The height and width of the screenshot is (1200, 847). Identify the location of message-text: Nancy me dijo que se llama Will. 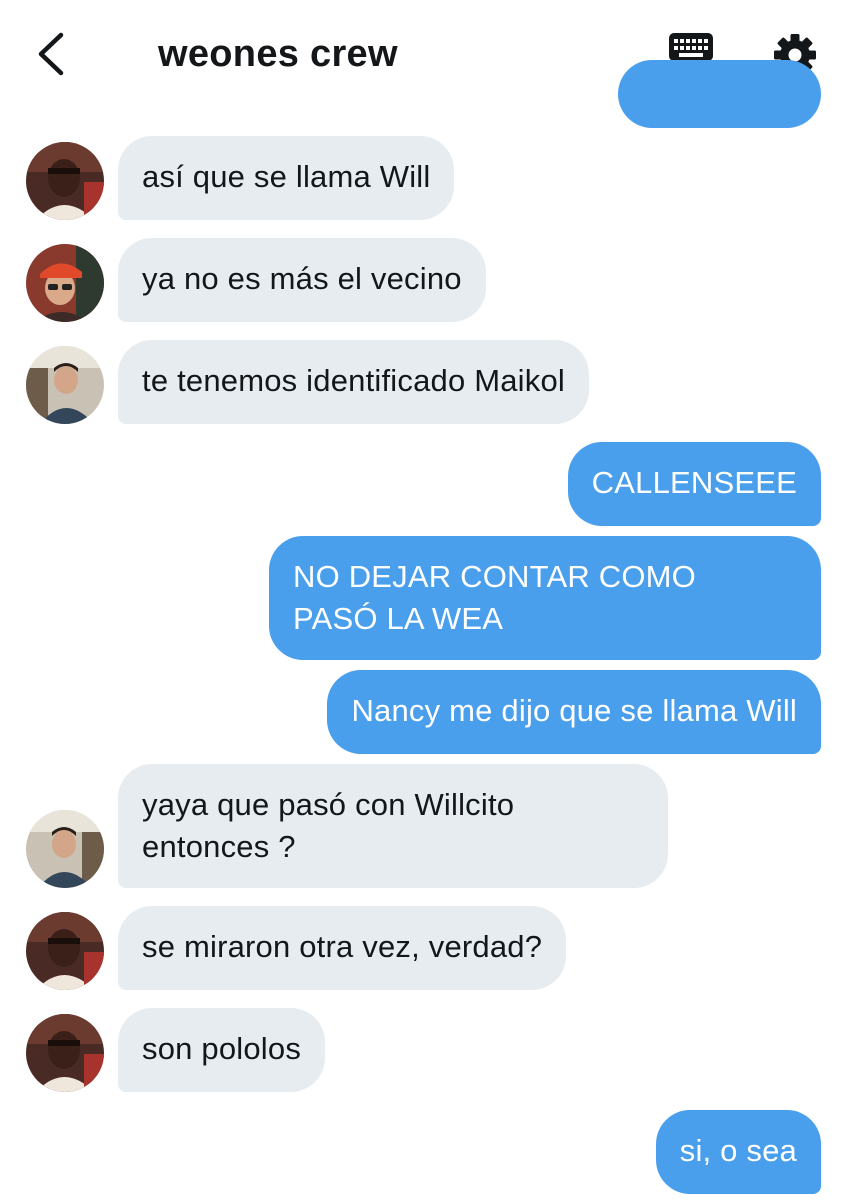
(574, 710).